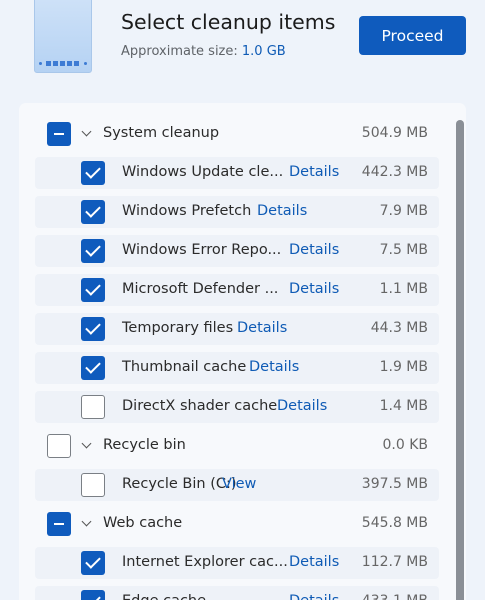 Image resolution: width=485 pixels, height=600 pixels. What do you see at coordinates (200, 406) in the screenshot?
I see `item-label: DirectX shader cache` at bounding box center [200, 406].